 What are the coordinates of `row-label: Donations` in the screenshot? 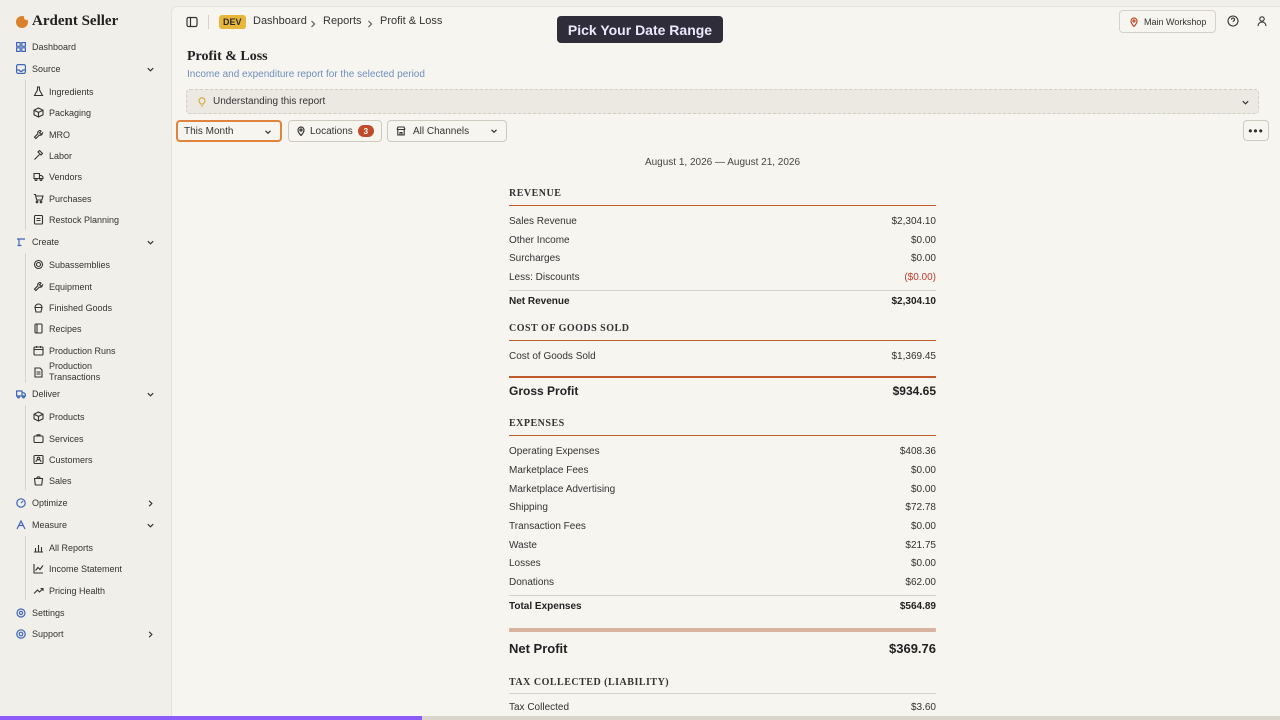 It's located at (532, 583).